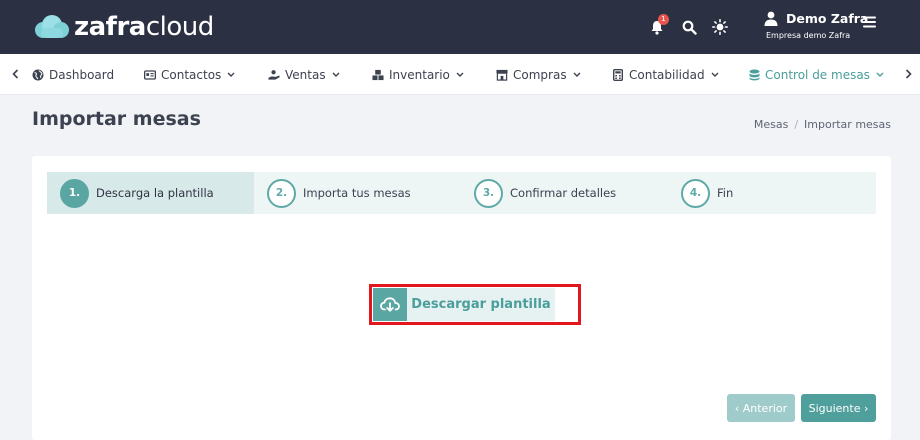 This screenshot has width=920, height=440. Describe the element at coordinates (155, 193) in the screenshot. I see `step-label: Descarga la plantilla` at that location.